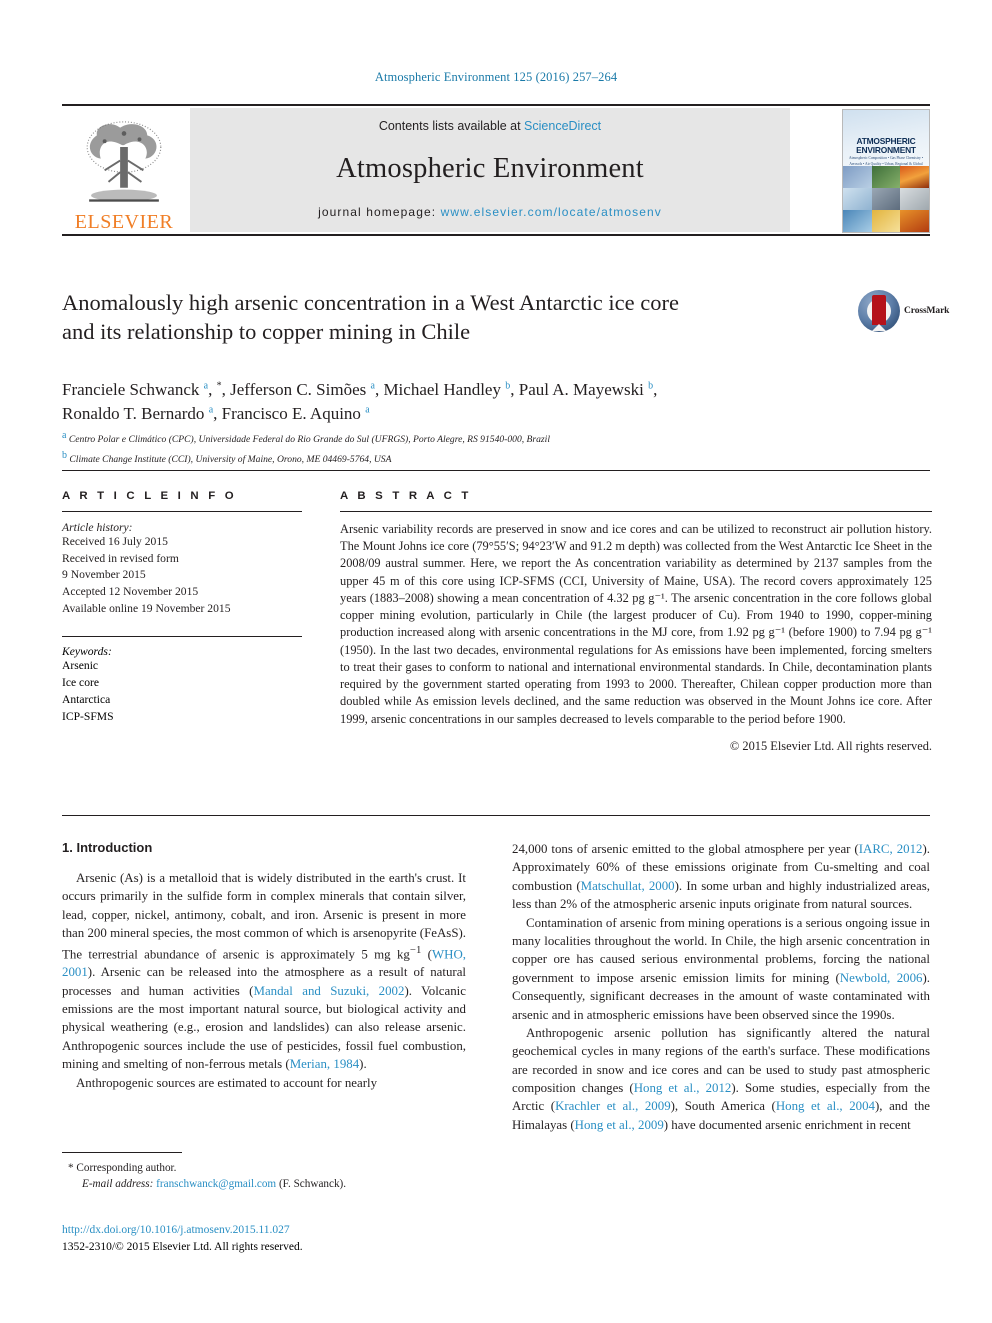 Image resolution: width=992 pixels, height=1323 pixels. Describe the element at coordinates (628, 886) in the screenshot. I see `citation-matschullat-2000: Matschullat, 2000` at that location.